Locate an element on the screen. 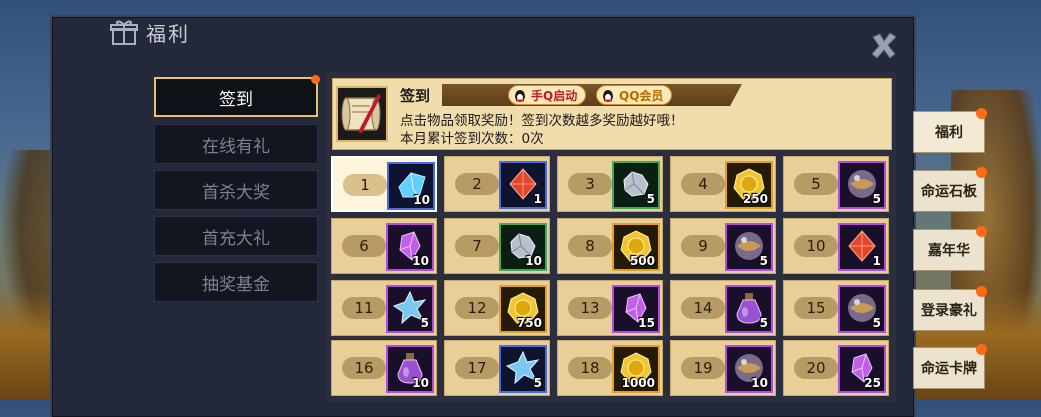  tab-label: 抽奖基金 is located at coordinates (236, 284).